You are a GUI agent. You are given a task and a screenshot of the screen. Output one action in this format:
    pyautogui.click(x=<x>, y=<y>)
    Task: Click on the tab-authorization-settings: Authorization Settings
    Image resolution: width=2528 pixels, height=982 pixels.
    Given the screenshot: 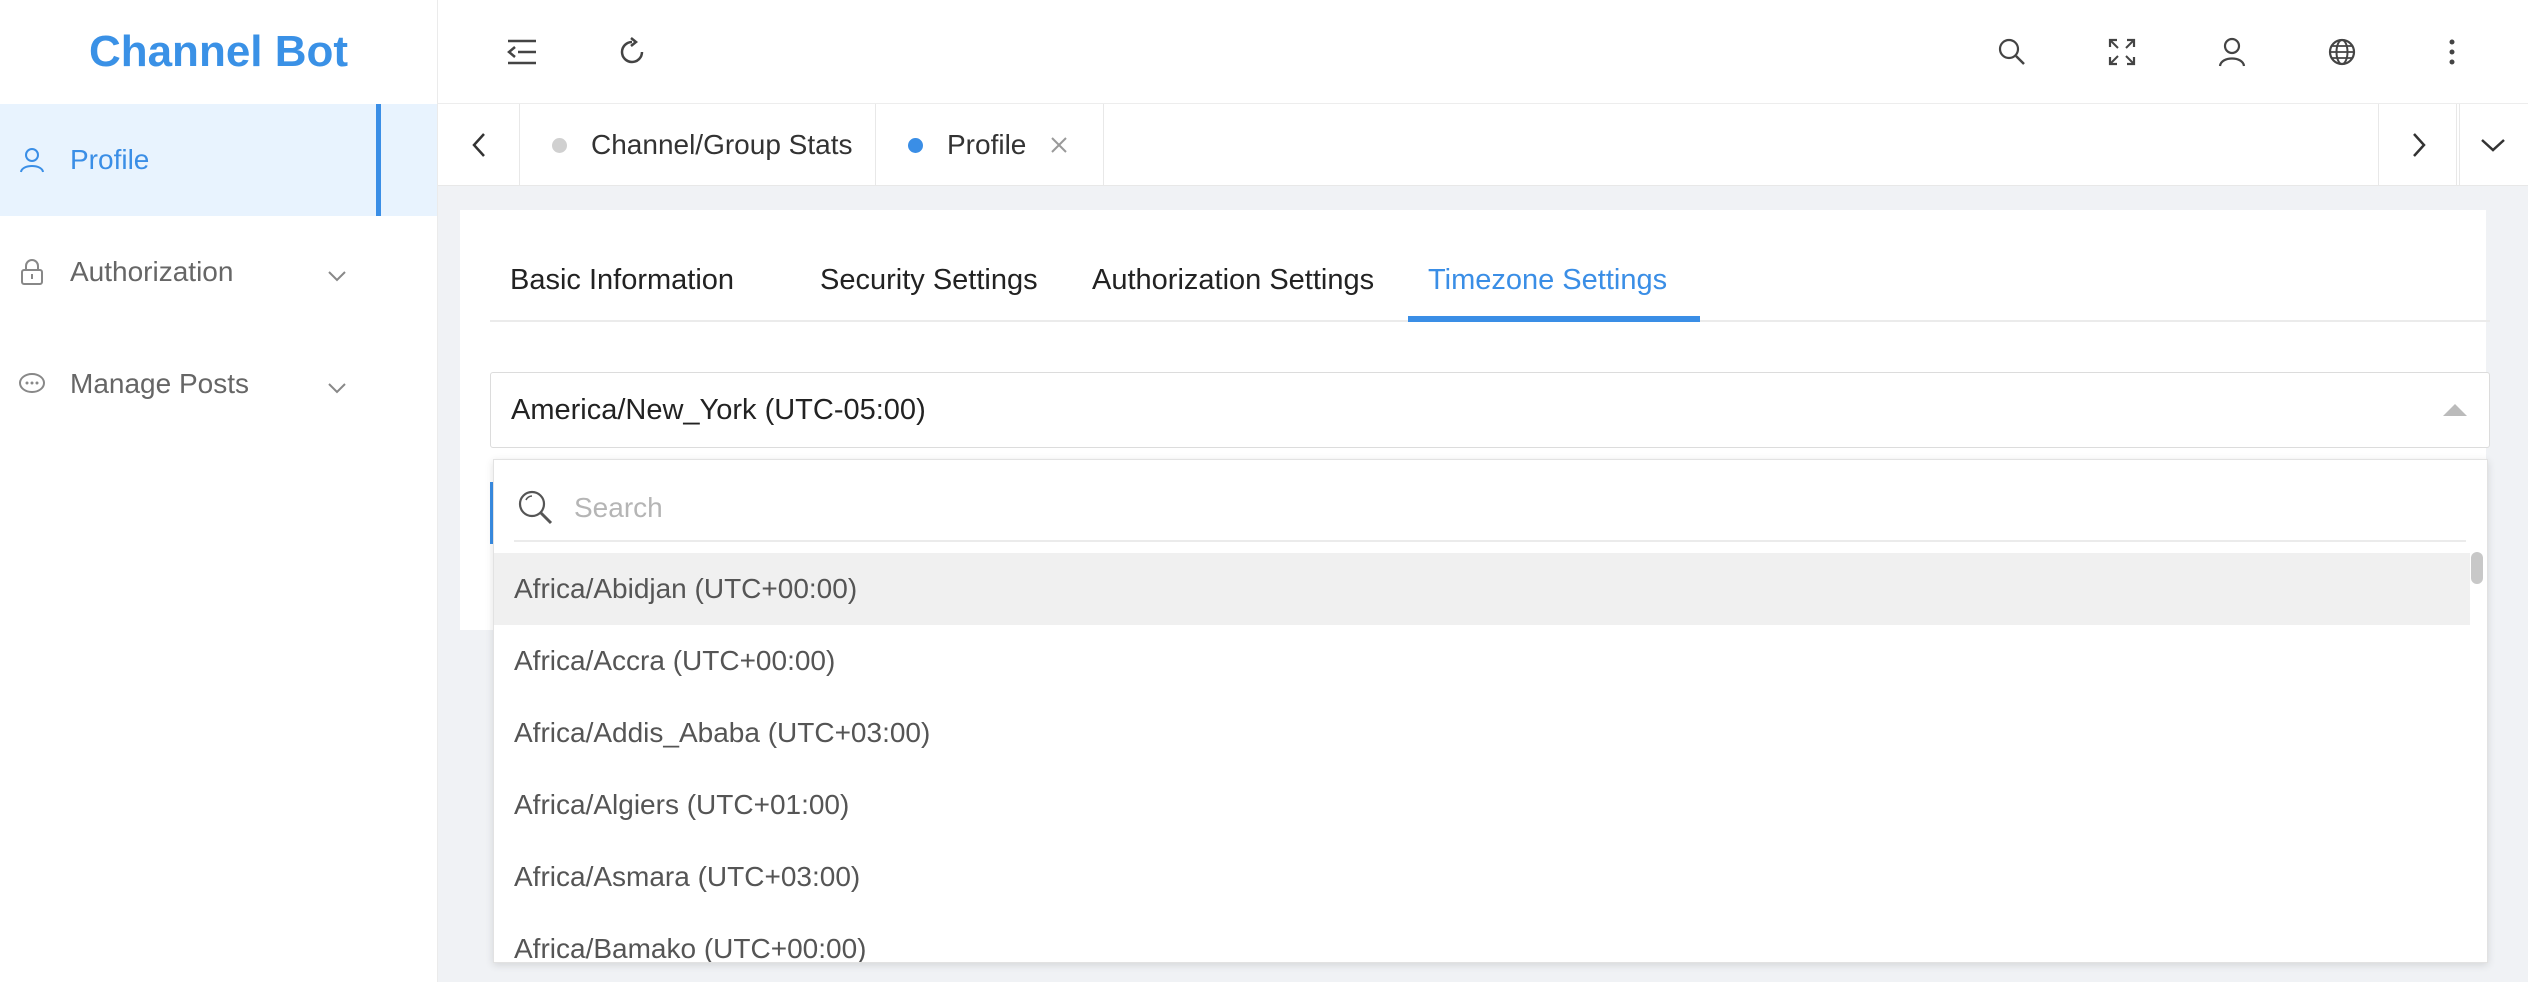 What is the action you would take?
    pyautogui.click(x=1233, y=286)
    